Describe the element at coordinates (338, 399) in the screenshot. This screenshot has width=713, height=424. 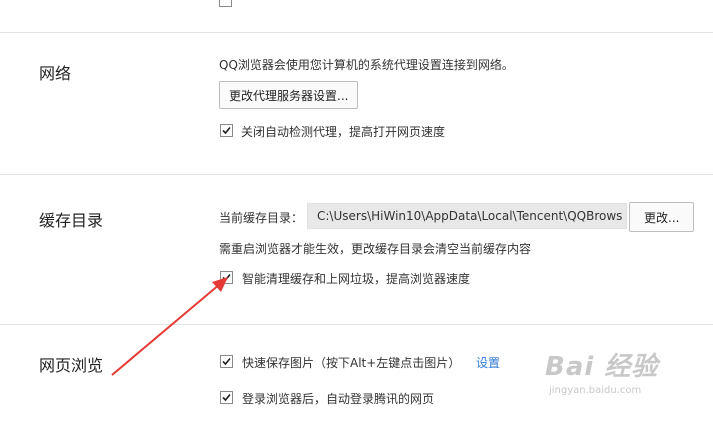
I see `auto-login-label: 登录浏览器后，自动登录腾讯的网页` at that location.